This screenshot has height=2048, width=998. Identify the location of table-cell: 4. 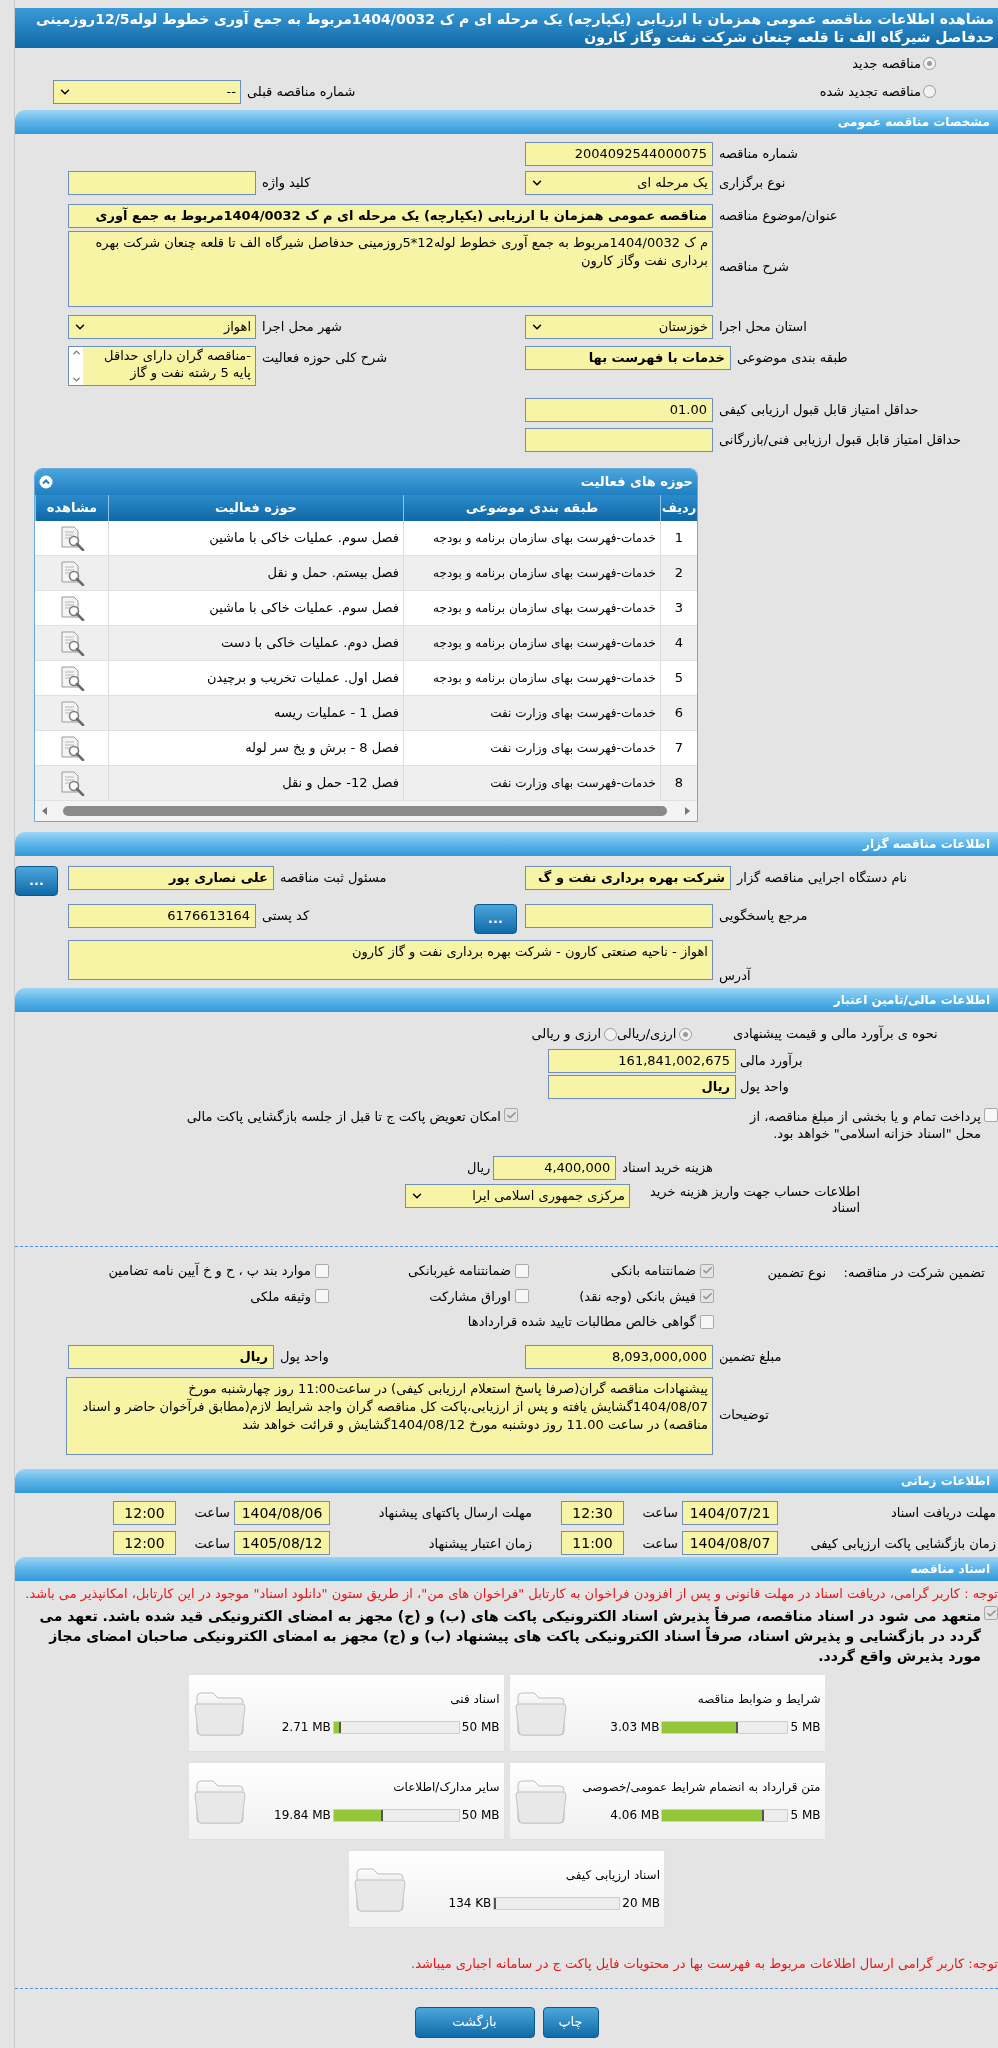
(678, 643).